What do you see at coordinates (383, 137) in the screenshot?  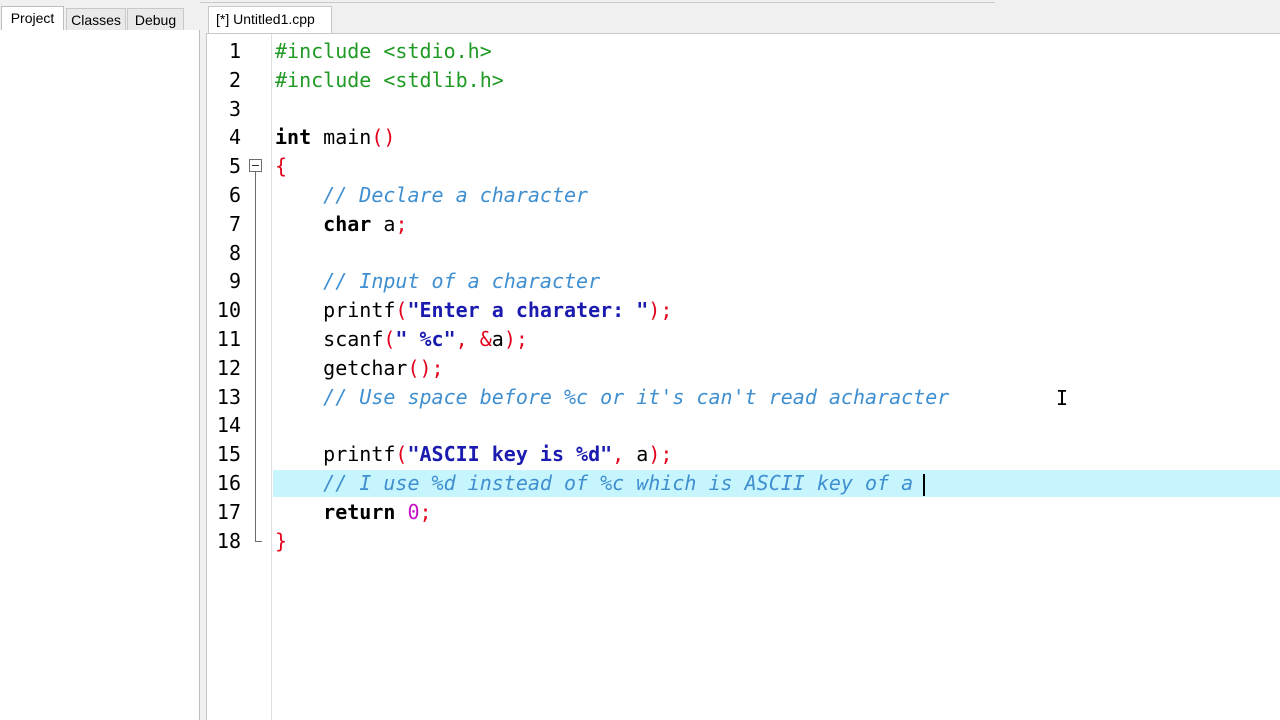 I see `code-token: ()` at bounding box center [383, 137].